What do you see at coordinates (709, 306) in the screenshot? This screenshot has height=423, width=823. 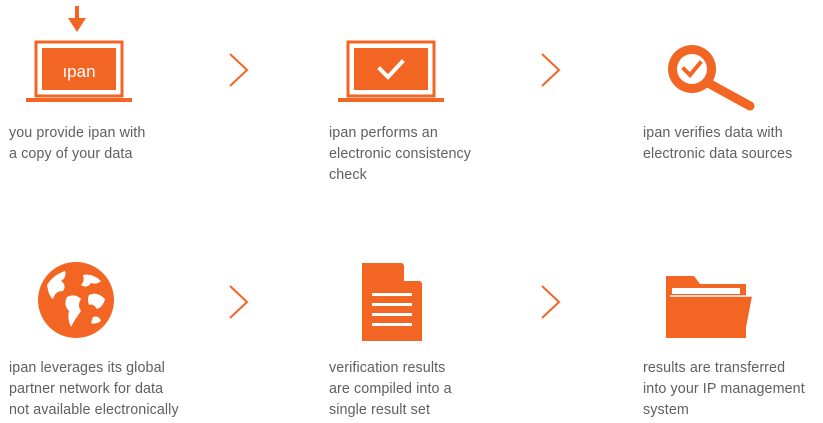 I see `folder-icon` at bounding box center [709, 306].